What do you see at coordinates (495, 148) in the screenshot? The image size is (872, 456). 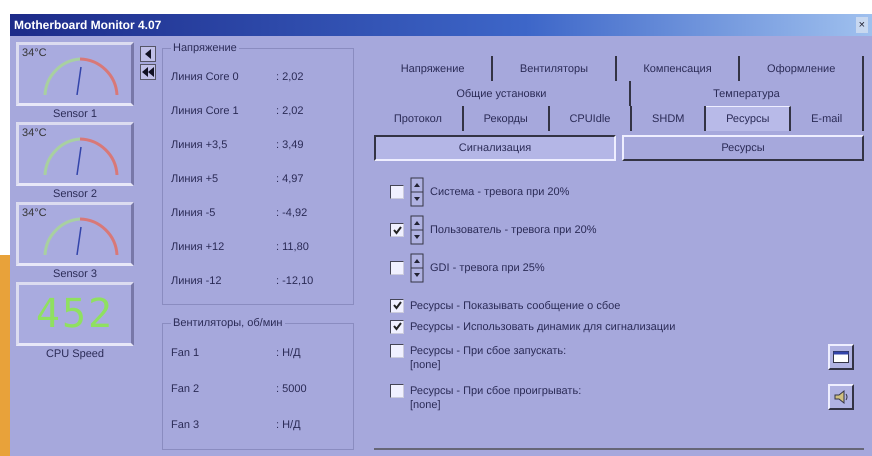 I see `subtab: Сигнализация` at bounding box center [495, 148].